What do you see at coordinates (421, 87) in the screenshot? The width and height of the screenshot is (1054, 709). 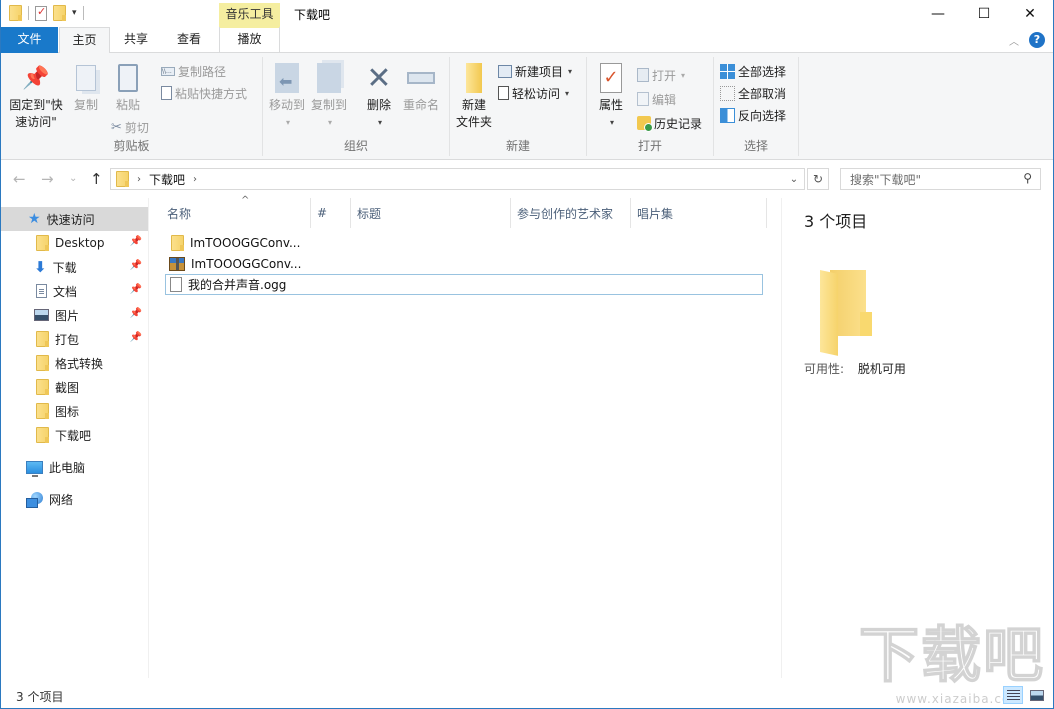 I see `rename-button: 重命名` at bounding box center [421, 87].